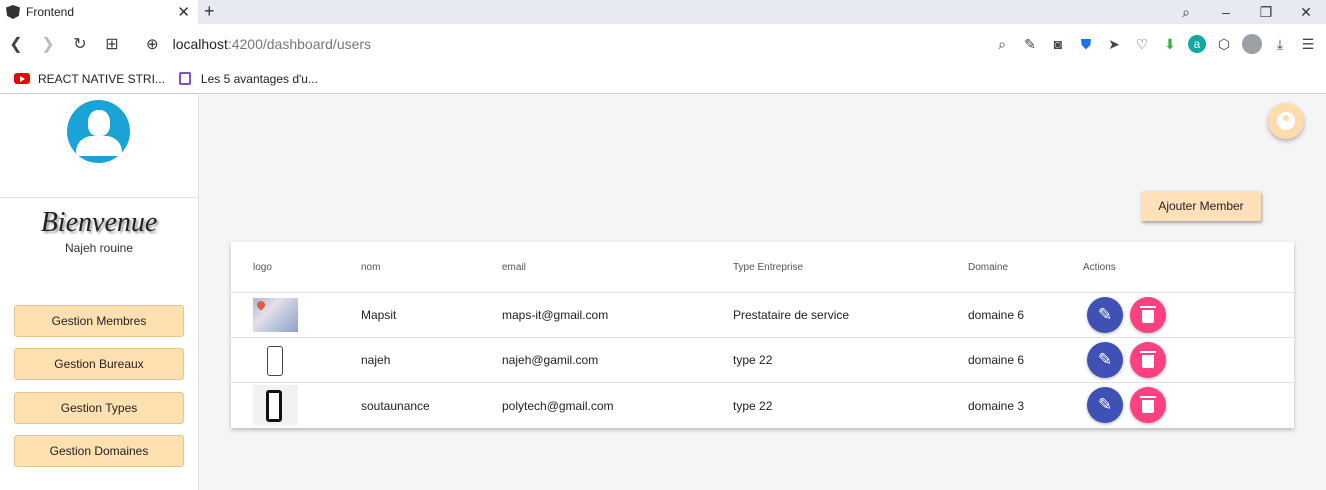 Image resolution: width=1326 pixels, height=490 pixels. I want to click on account-icon, so click(1286, 121).